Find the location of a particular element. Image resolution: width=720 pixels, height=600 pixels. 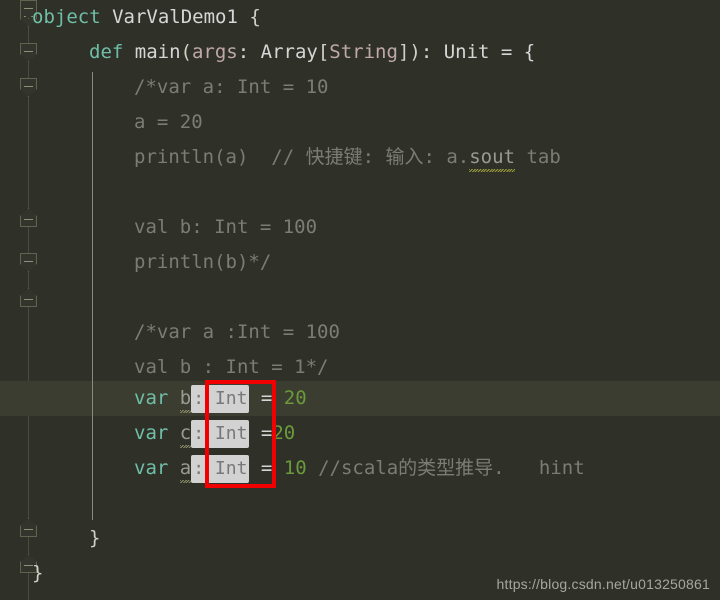

comment-sout-typo: sout is located at coordinates (492, 157).